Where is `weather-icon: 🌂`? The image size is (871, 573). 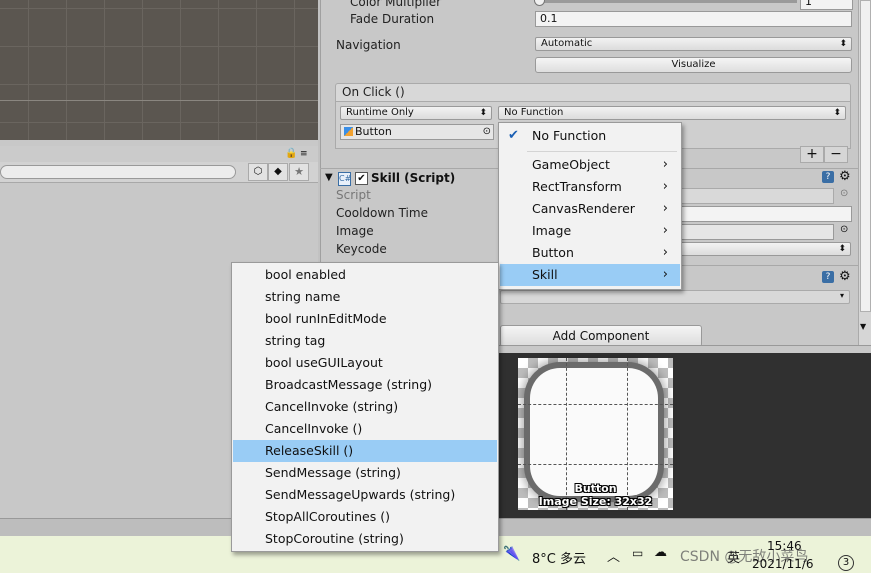
weather-icon: 🌂 is located at coordinates (511, 554).